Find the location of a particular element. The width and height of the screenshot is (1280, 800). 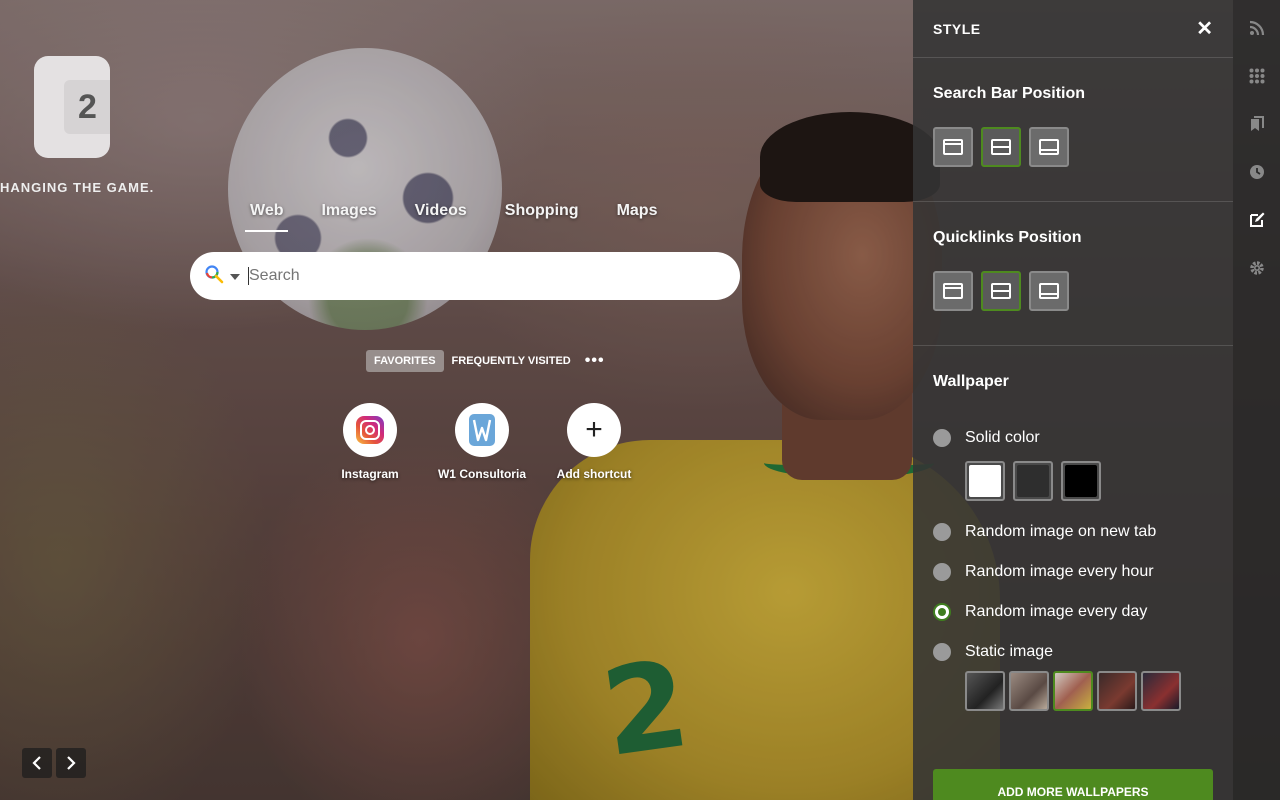

shortcut-list: Instagram W1 Consultoria + Add shortcut is located at coordinates (482, 442).